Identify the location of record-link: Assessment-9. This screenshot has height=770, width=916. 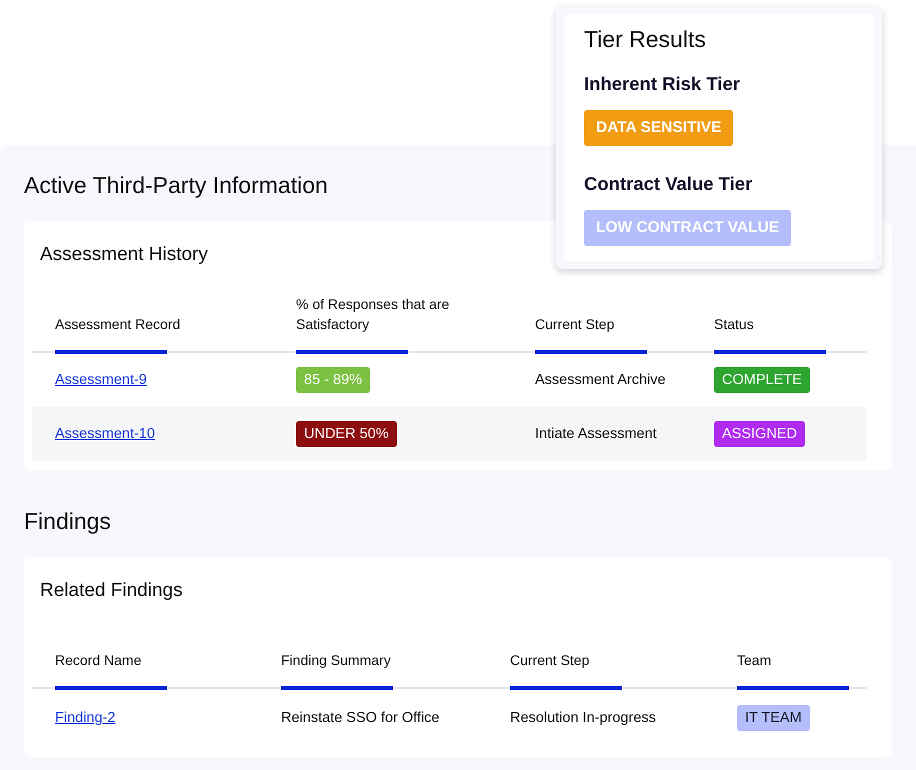
(101, 380).